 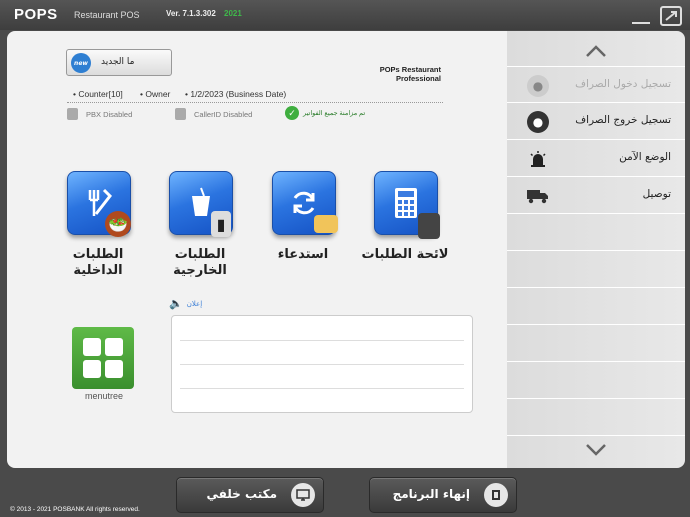 What do you see at coordinates (538, 196) in the screenshot?
I see `truck-icon` at bounding box center [538, 196].